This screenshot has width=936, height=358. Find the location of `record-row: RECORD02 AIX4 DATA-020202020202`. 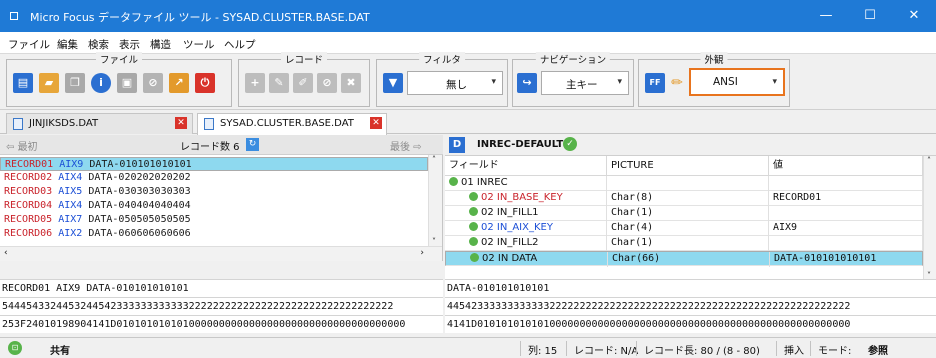

record-row: RECORD02 AIX4 DATA-020202020202 is located at coordinates (214, 178).